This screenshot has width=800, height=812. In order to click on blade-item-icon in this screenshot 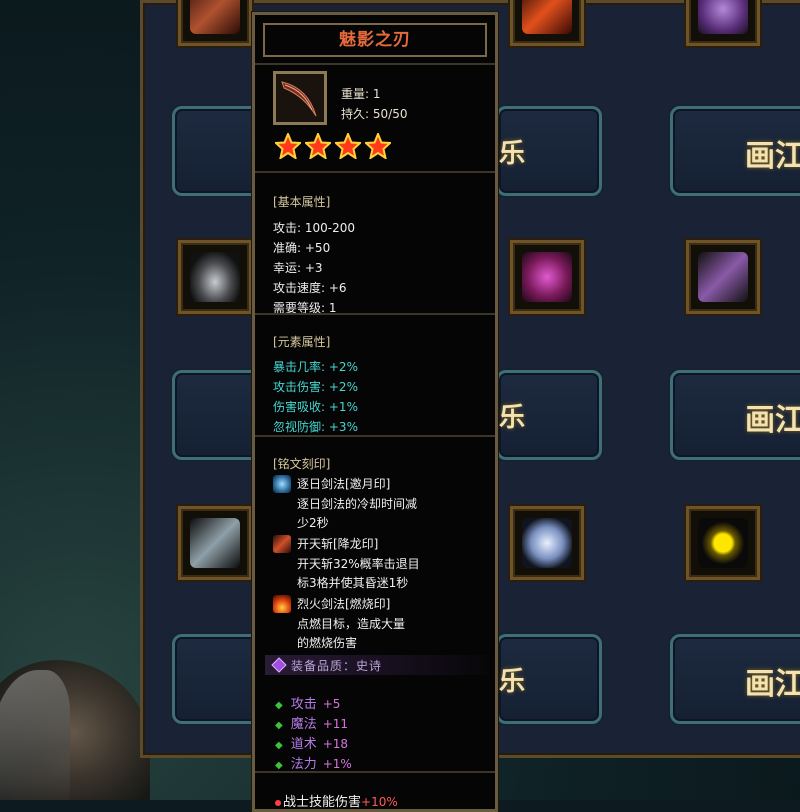, I will do `click(215, 17)`.